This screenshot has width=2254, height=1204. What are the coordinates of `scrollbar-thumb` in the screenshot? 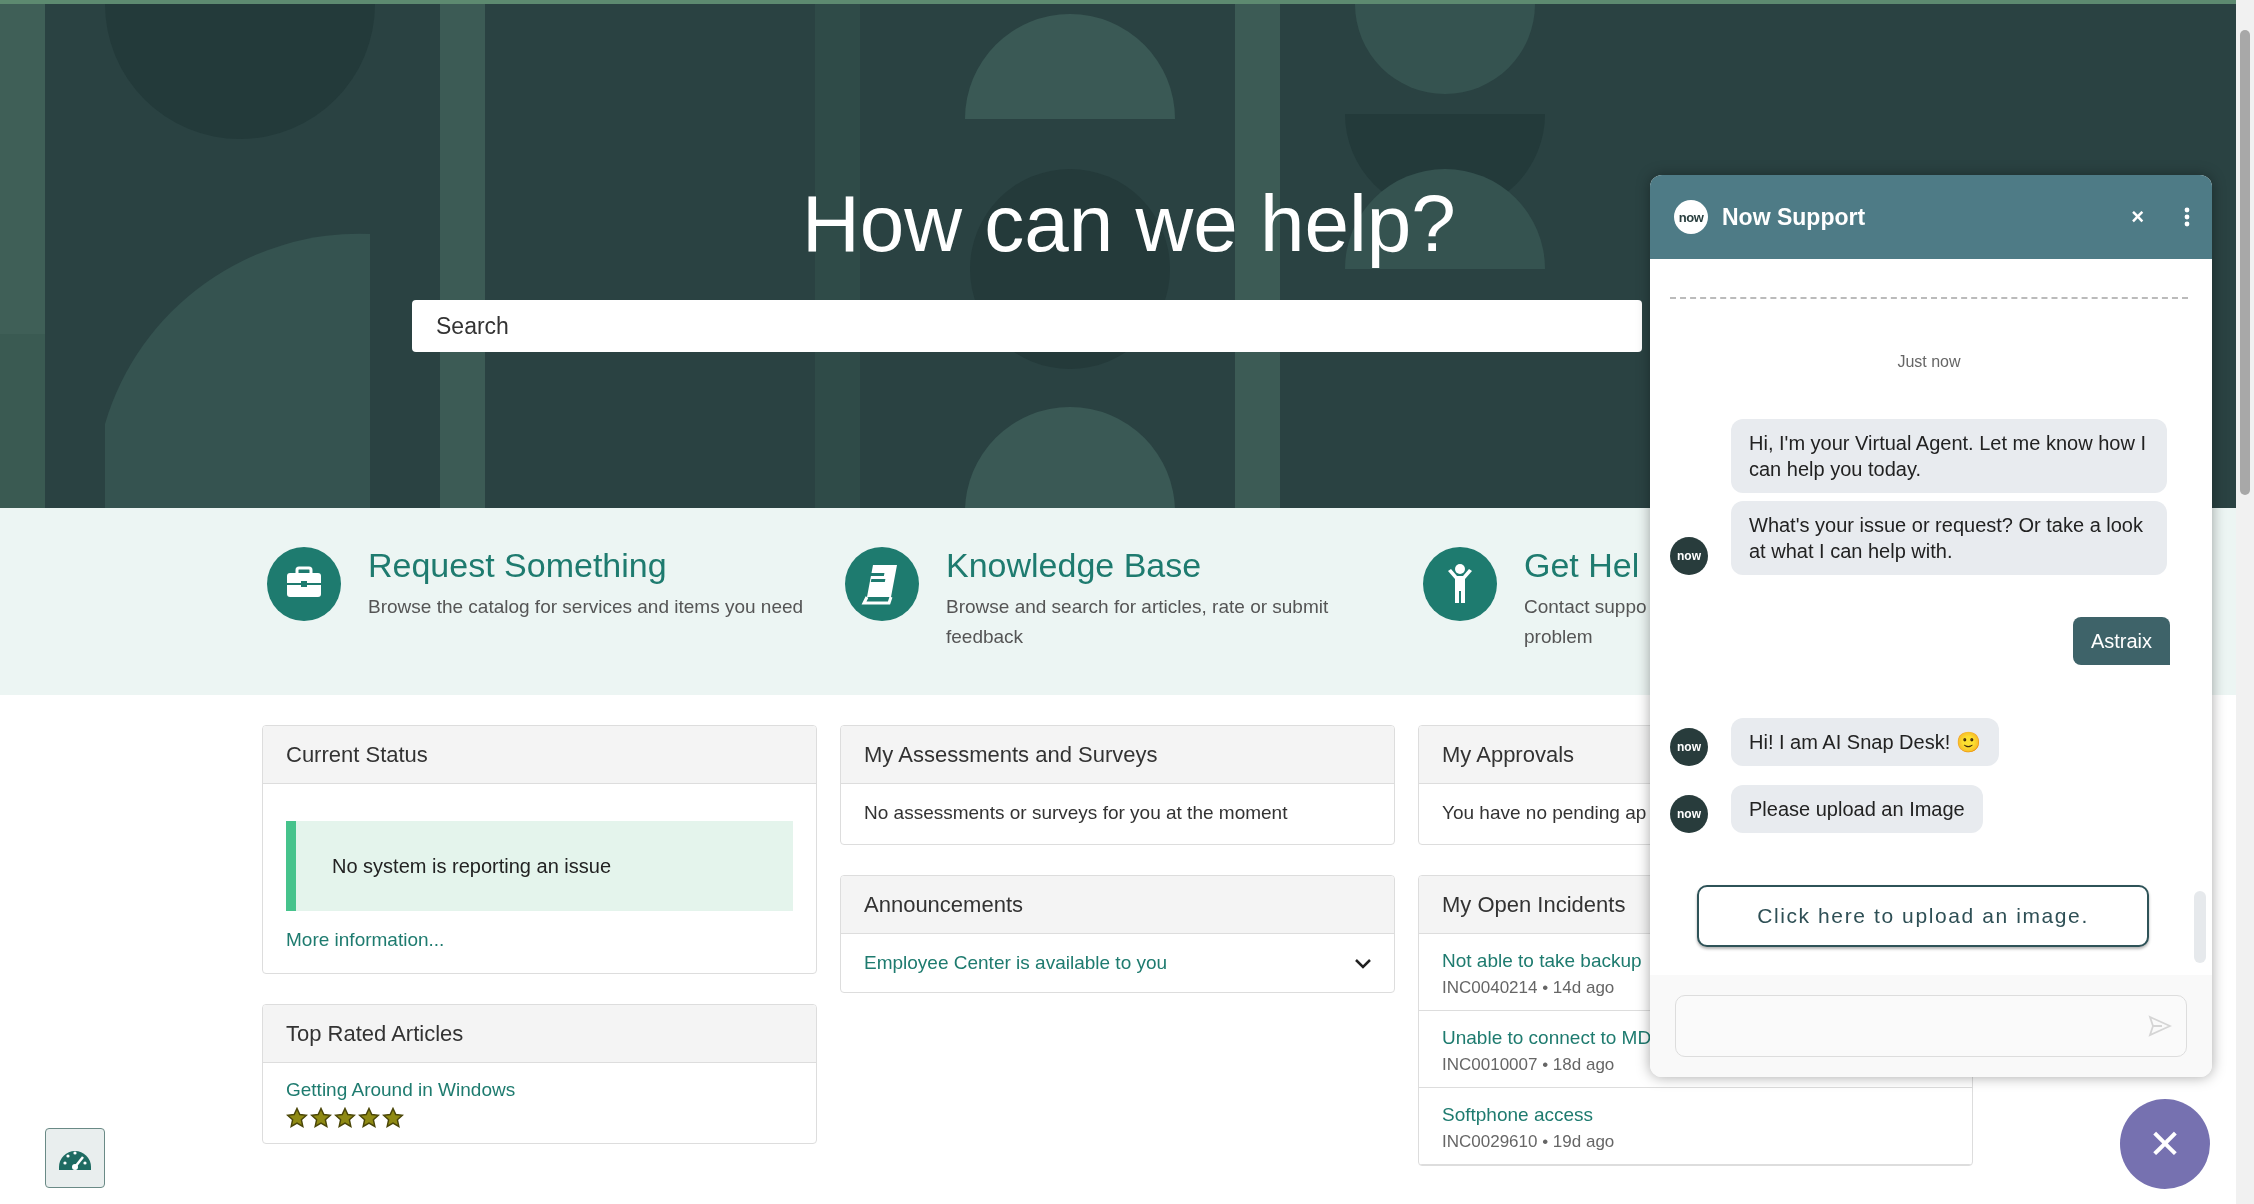 It's located at (2245, 262).